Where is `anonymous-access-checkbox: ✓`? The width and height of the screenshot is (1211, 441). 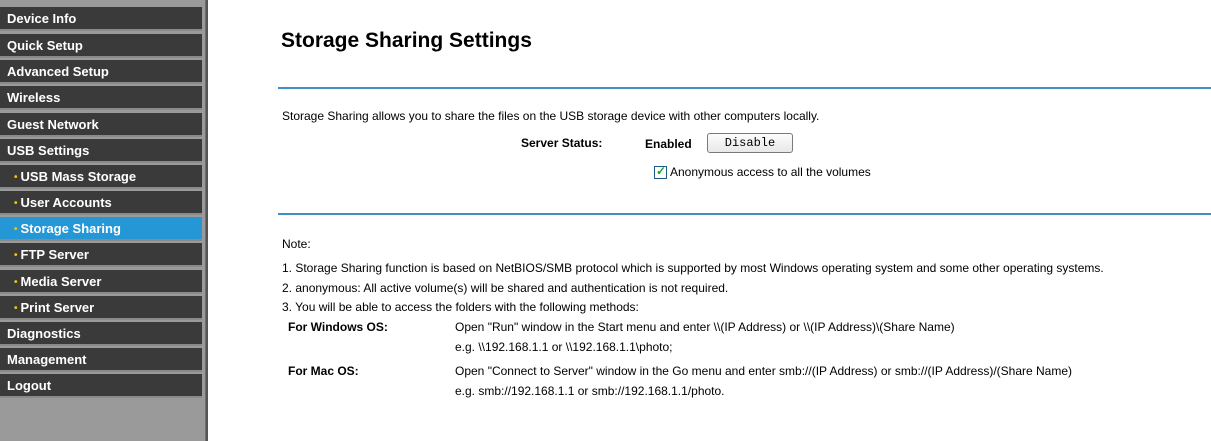
anonymous-access-checkbox: ✓ is located at coordinates (660, 171).